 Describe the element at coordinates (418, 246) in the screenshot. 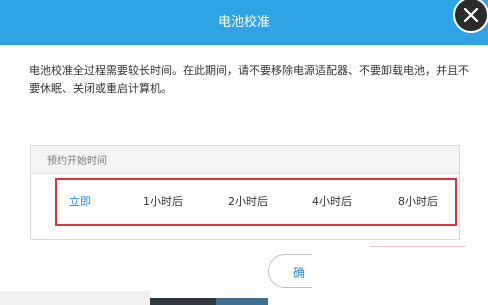

I see `decorative-stripe` at that location.